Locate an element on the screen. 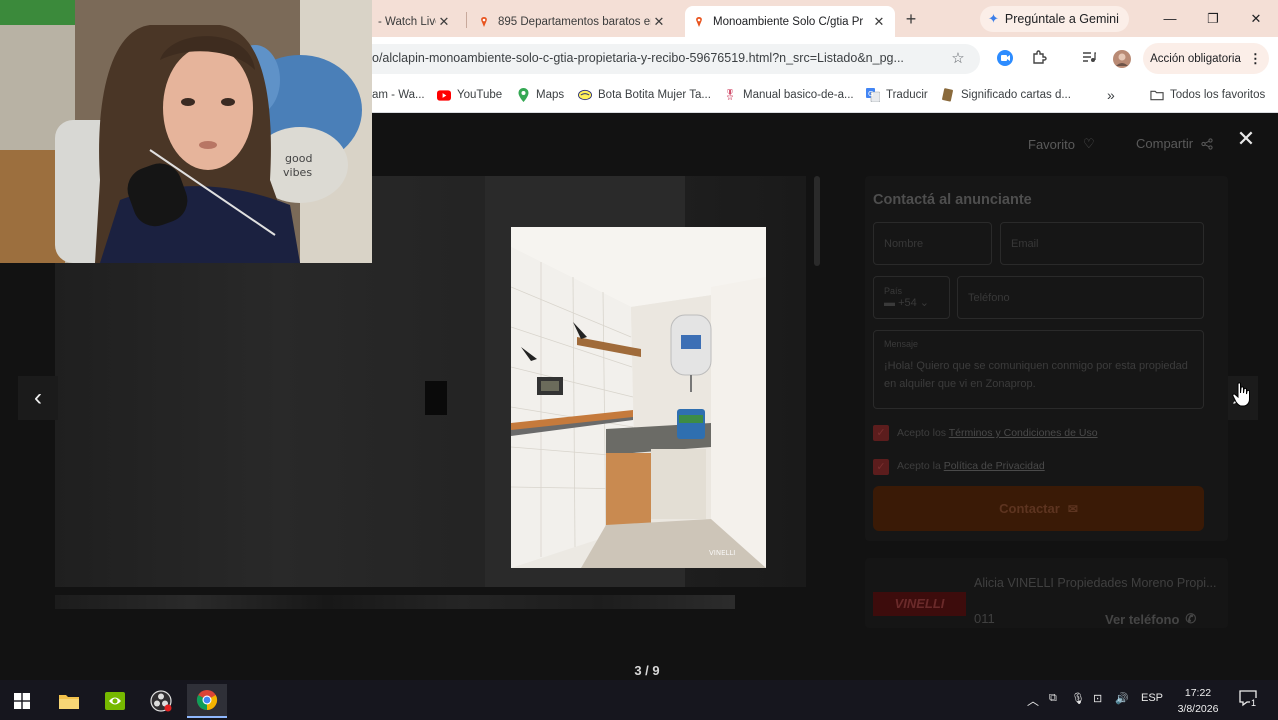 The width and height of the screenshot is (1278, 720). svg-text: good is located at coordinates (298, 158).